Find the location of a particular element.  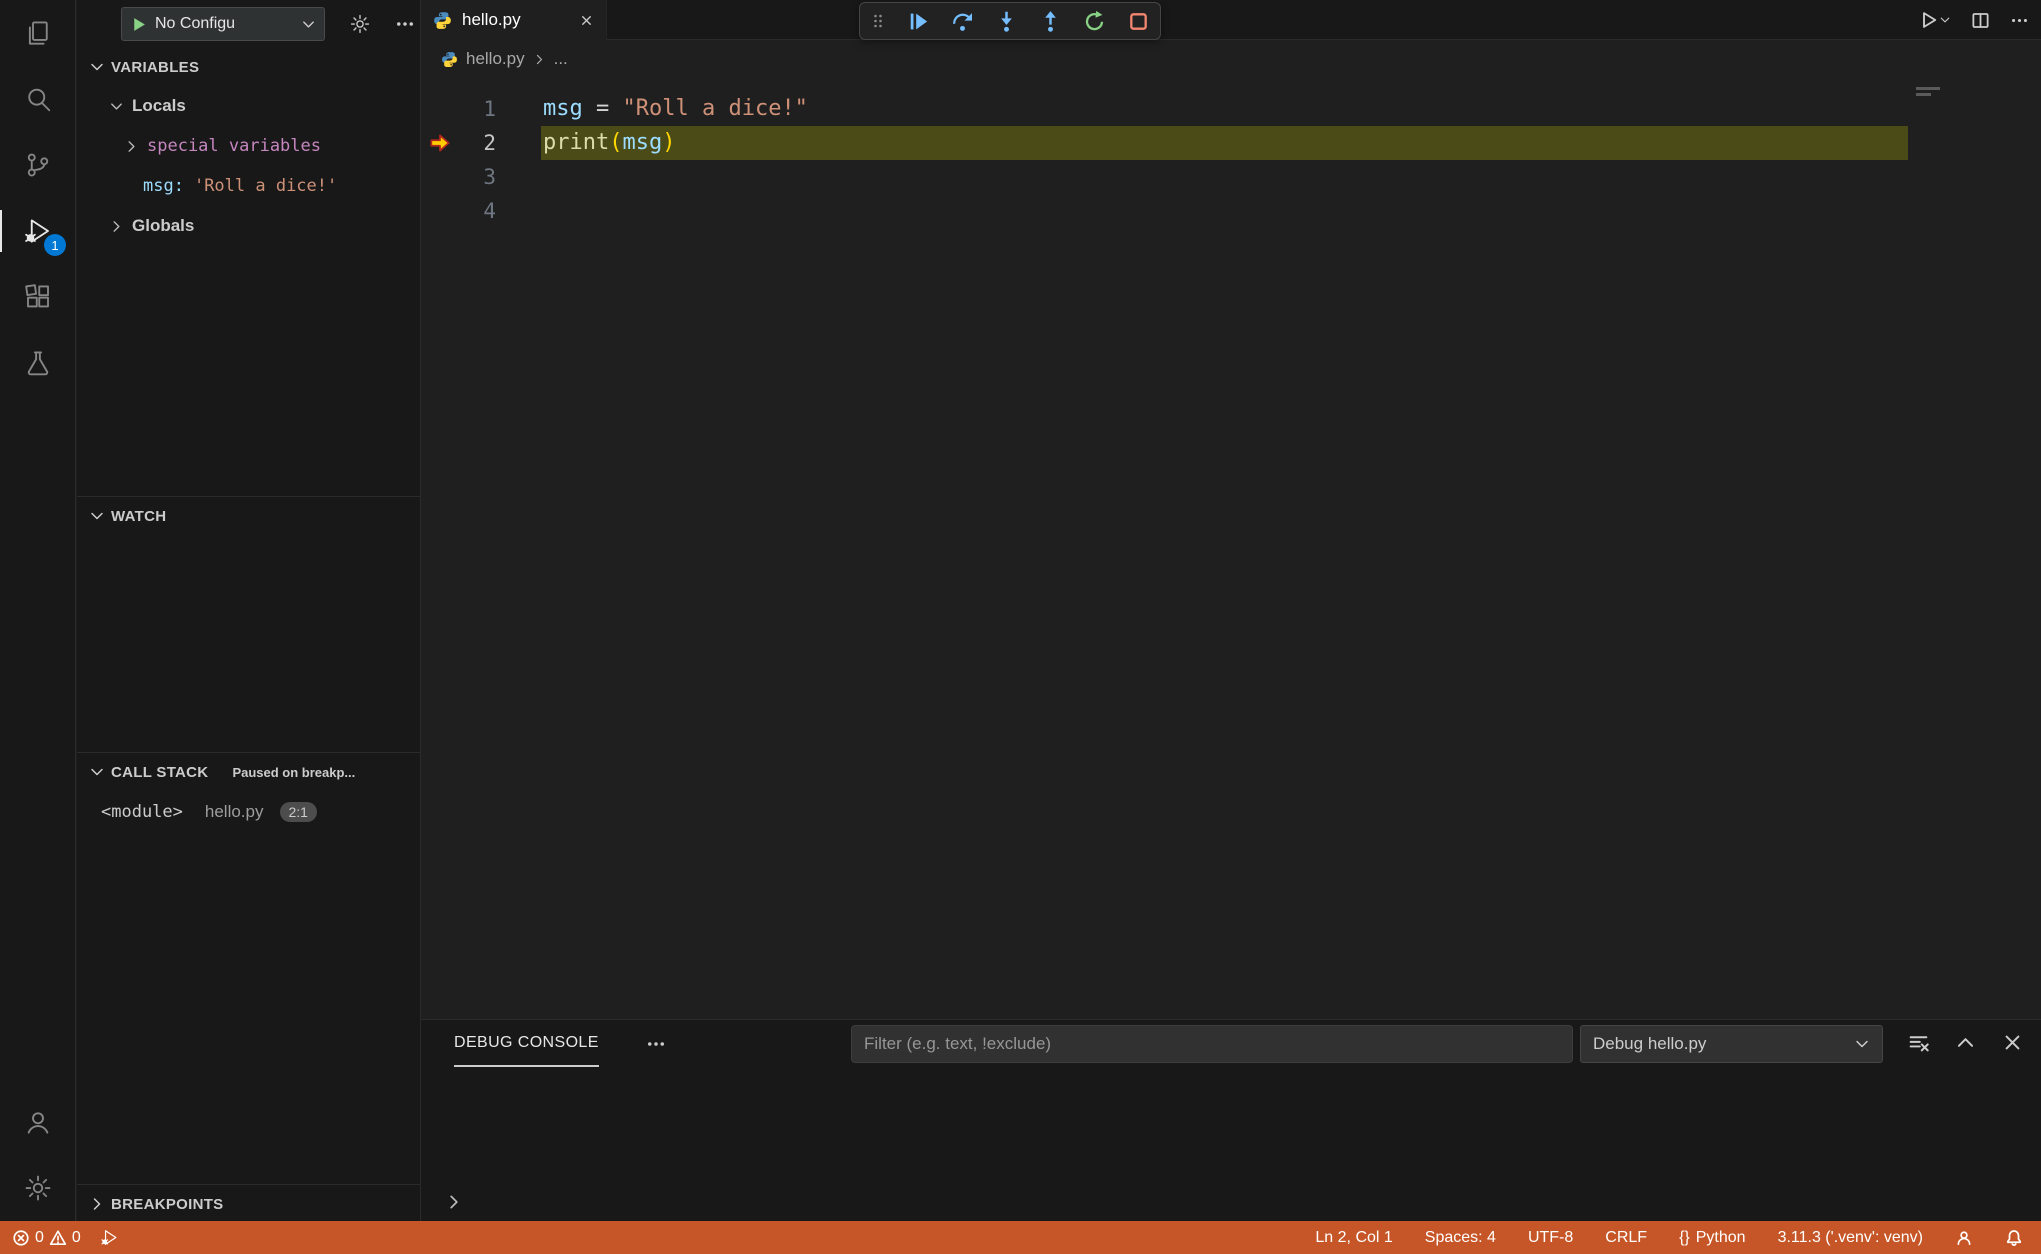

gutter-line-2: 2 is located at coordinates (482, 143).